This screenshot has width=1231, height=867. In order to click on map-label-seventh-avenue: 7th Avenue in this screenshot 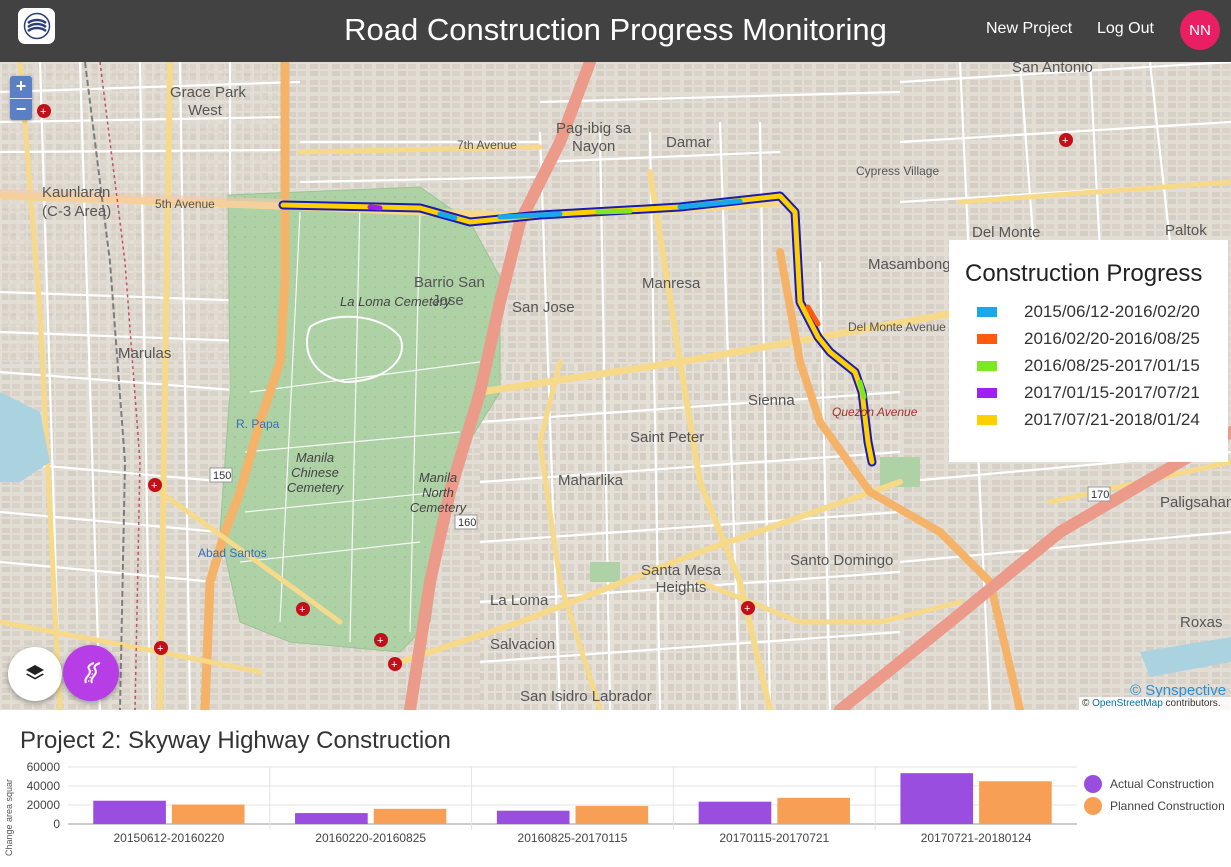, I will do `click(487, 145)`.